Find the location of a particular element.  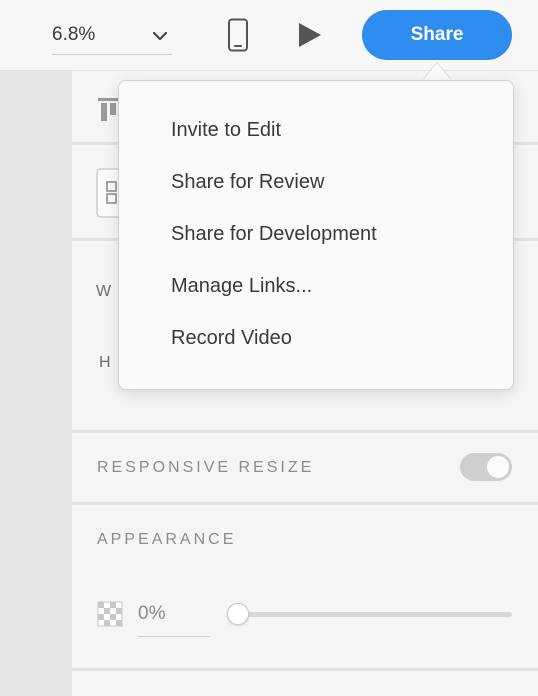

responsive-resize-label: RESPONSIVE RESIZE is located at coordinates (206, 467).